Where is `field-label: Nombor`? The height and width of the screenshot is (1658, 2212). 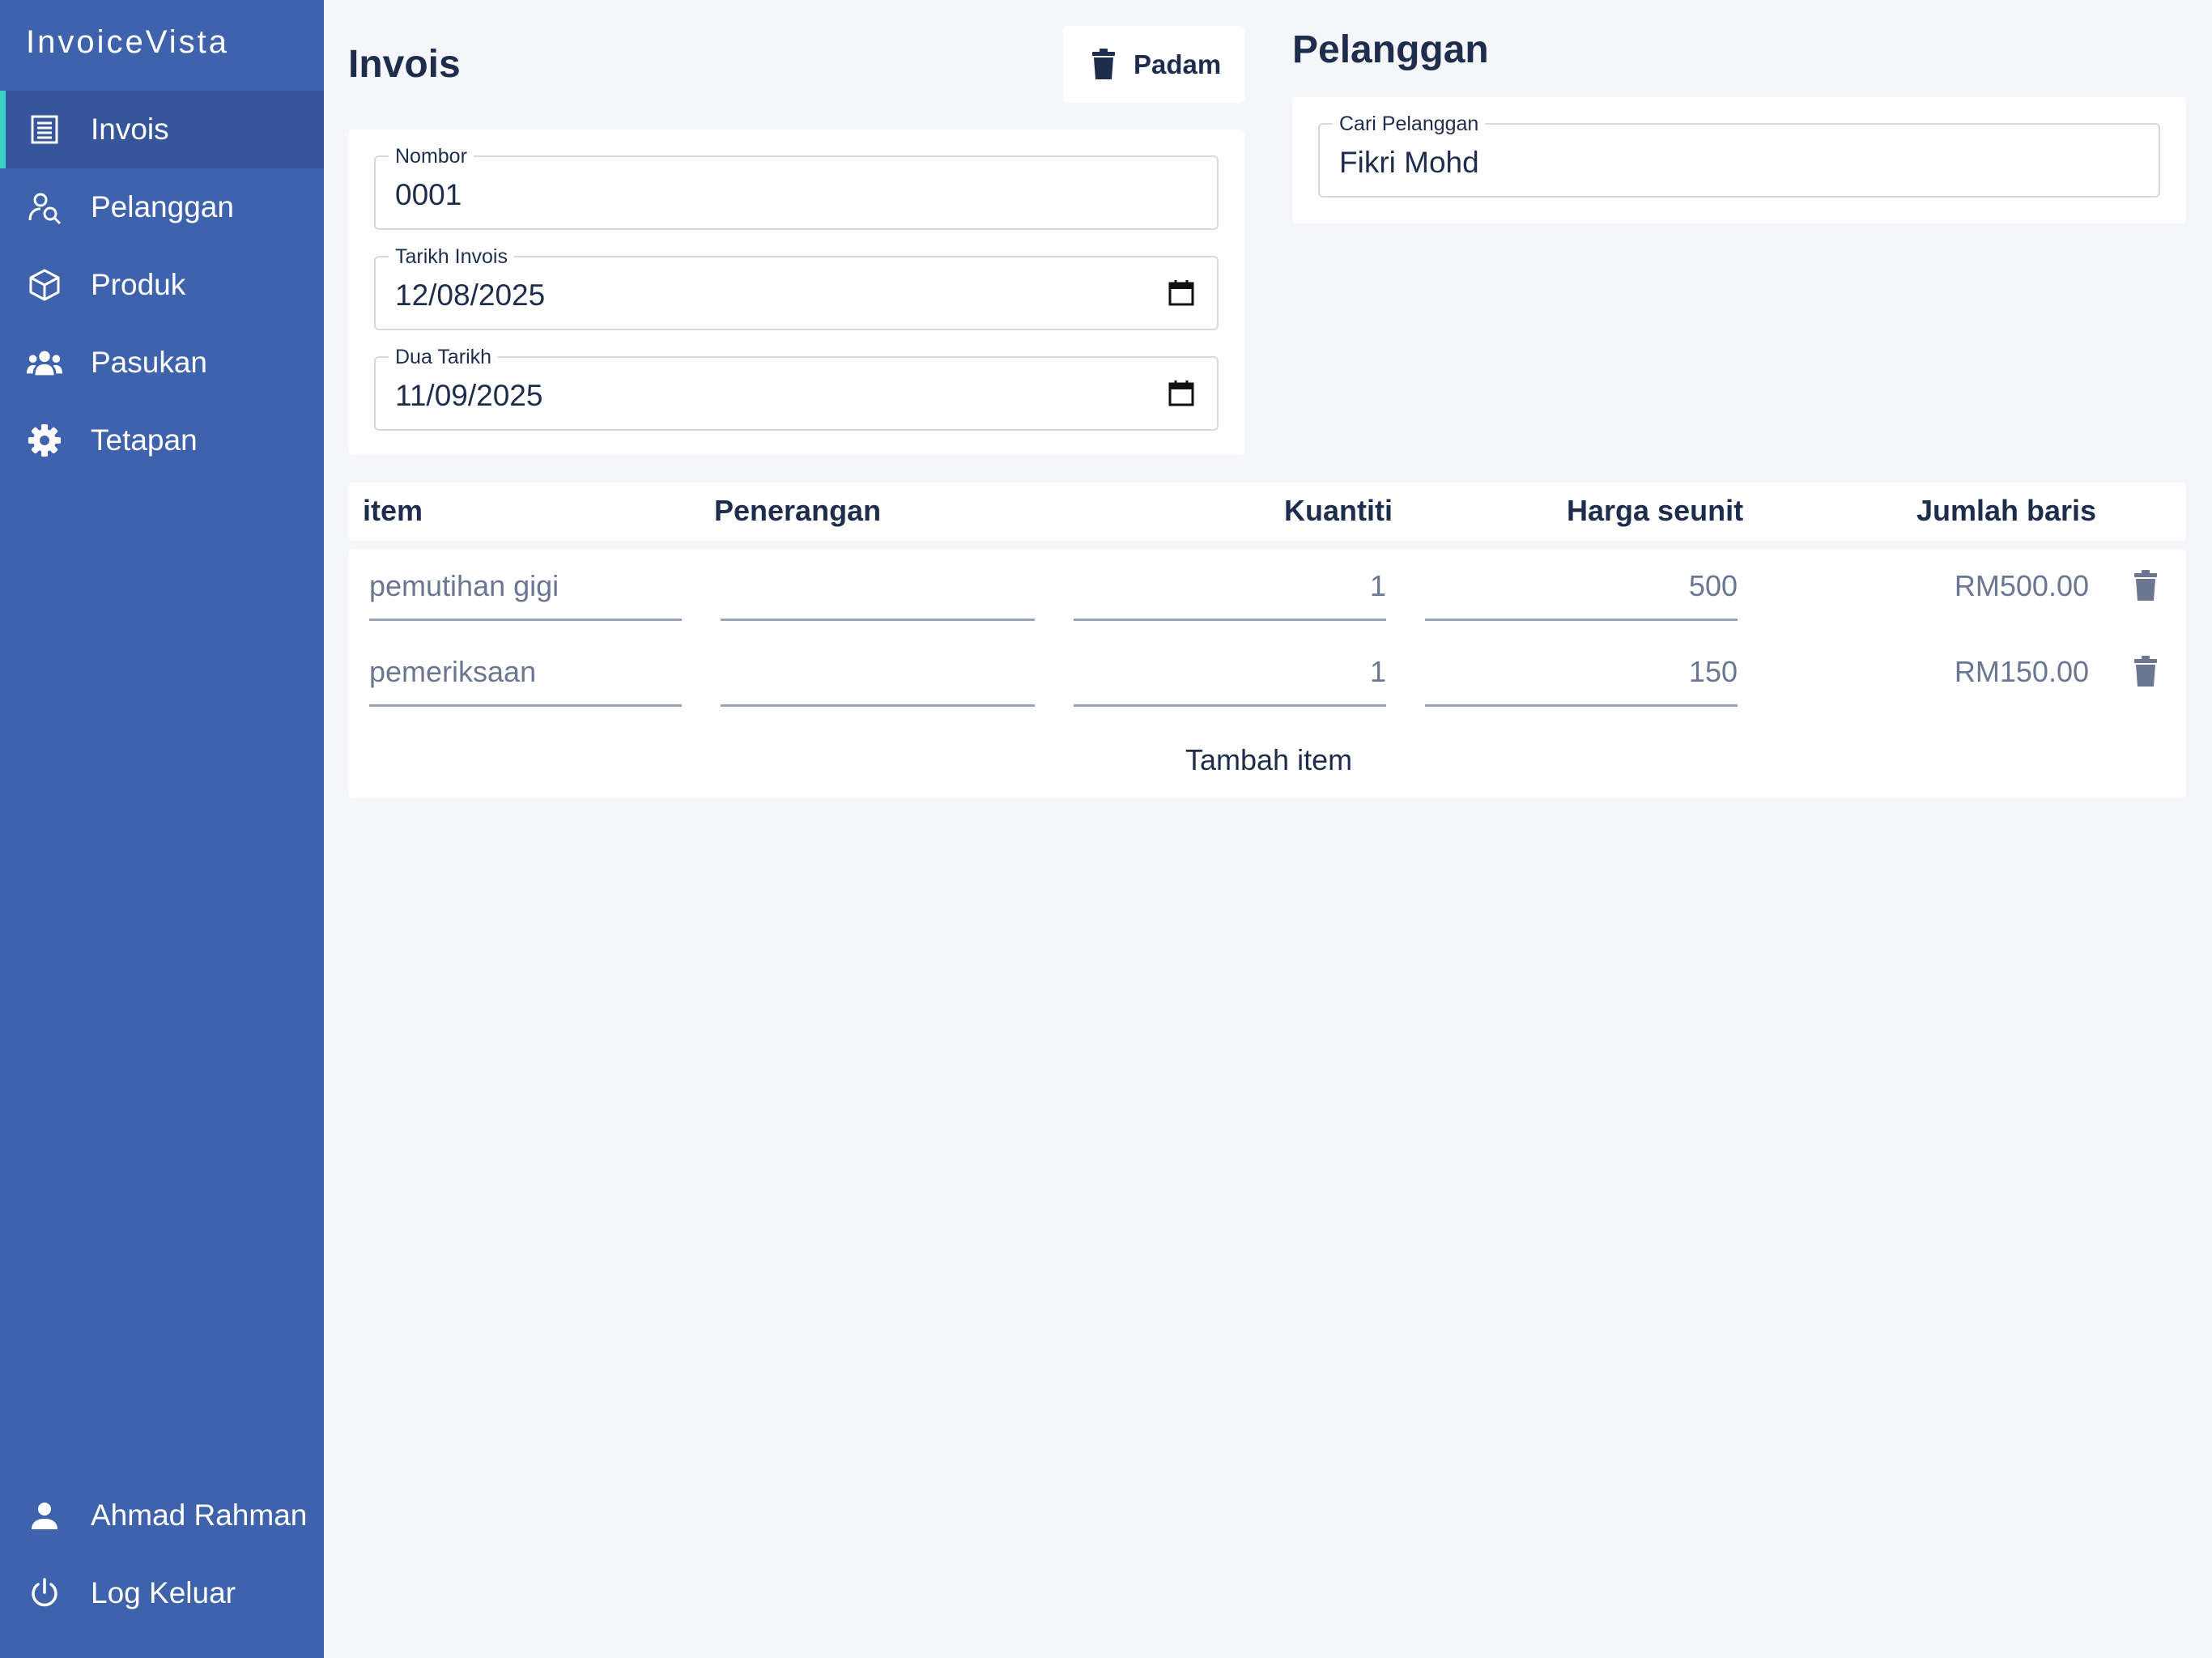 field-label: Nombor is located at coordinates (431, 156).